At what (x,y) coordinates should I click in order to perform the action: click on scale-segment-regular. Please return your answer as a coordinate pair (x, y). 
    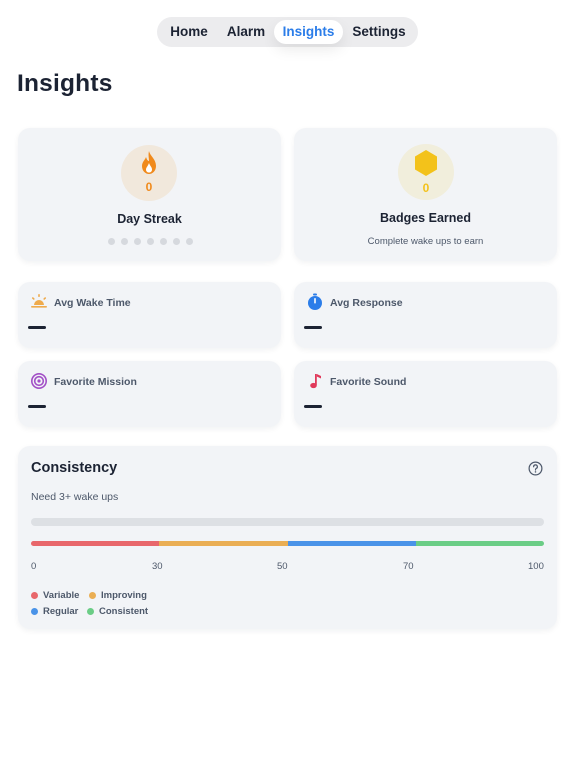
    Looking at the image, I should click on (351, 543).